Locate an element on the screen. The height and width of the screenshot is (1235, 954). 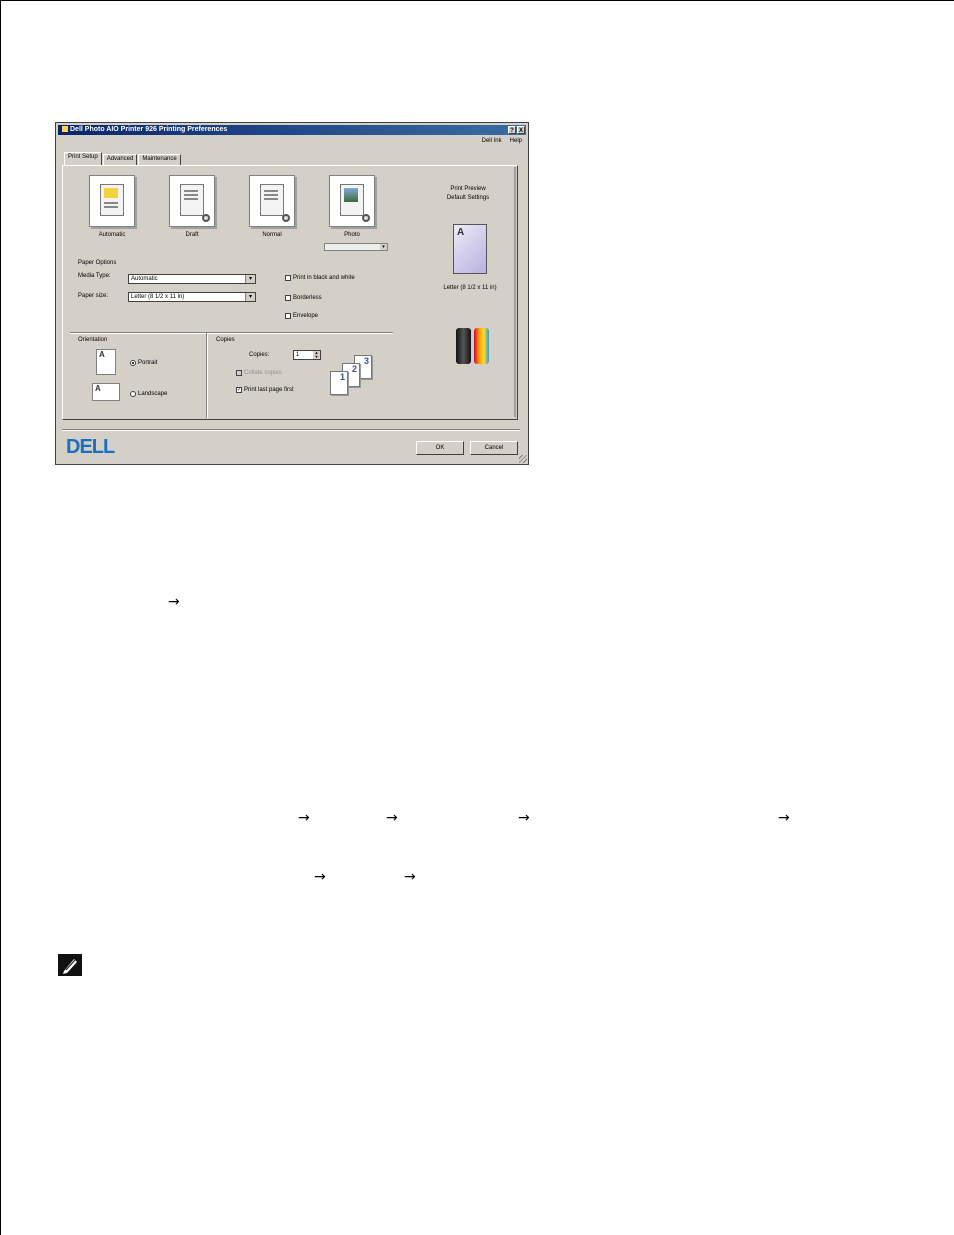
orientation-group-label: Orientation is located at coordinates (93, 340).